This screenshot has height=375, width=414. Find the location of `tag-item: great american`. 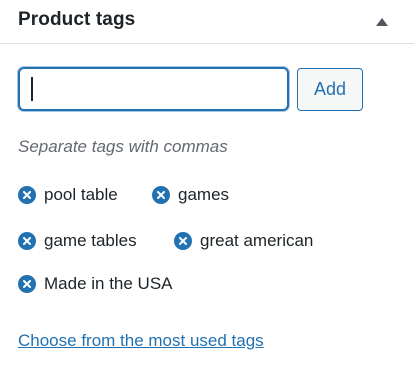

tag-item: great american is located at coordinates (243, 241).